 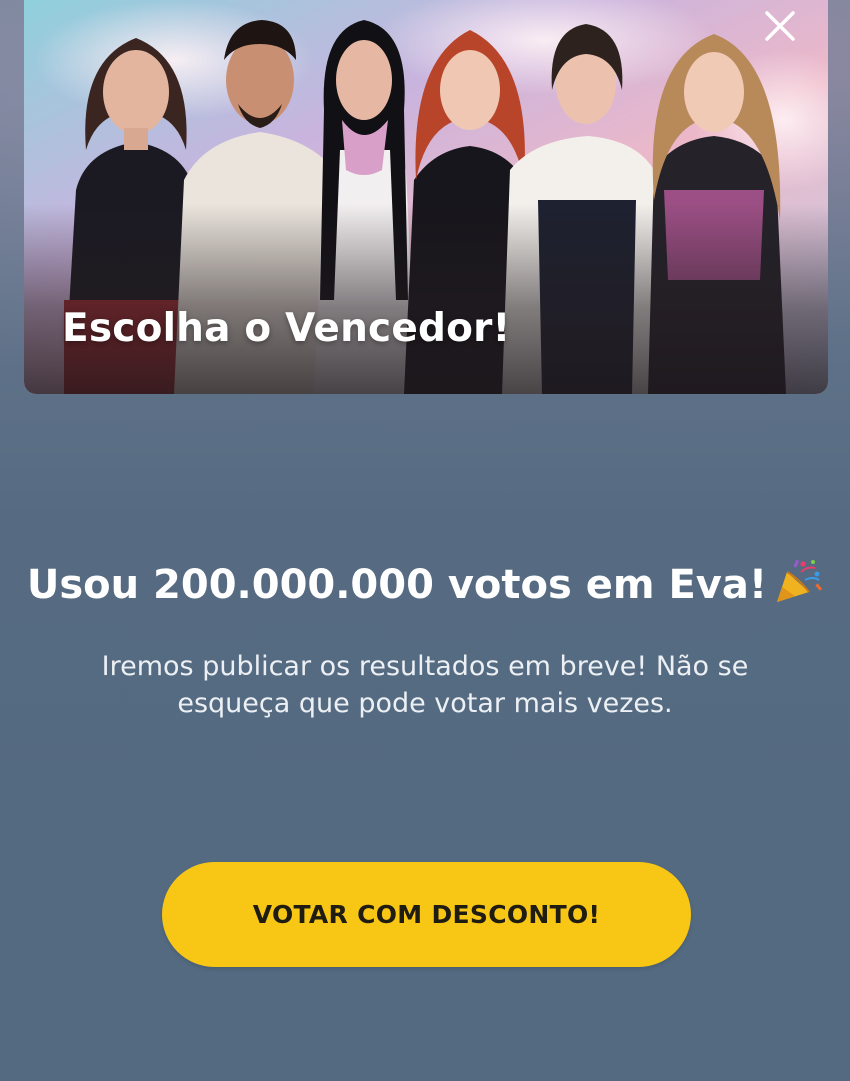 I want to click on vote-discount-button: VOTAR COM DESCONTO!, so click(x=426, y=914).